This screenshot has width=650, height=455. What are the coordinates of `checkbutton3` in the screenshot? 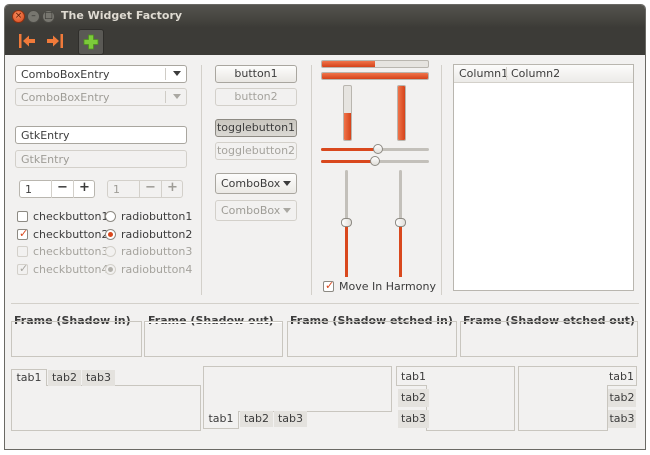 It's located at (22, 251).